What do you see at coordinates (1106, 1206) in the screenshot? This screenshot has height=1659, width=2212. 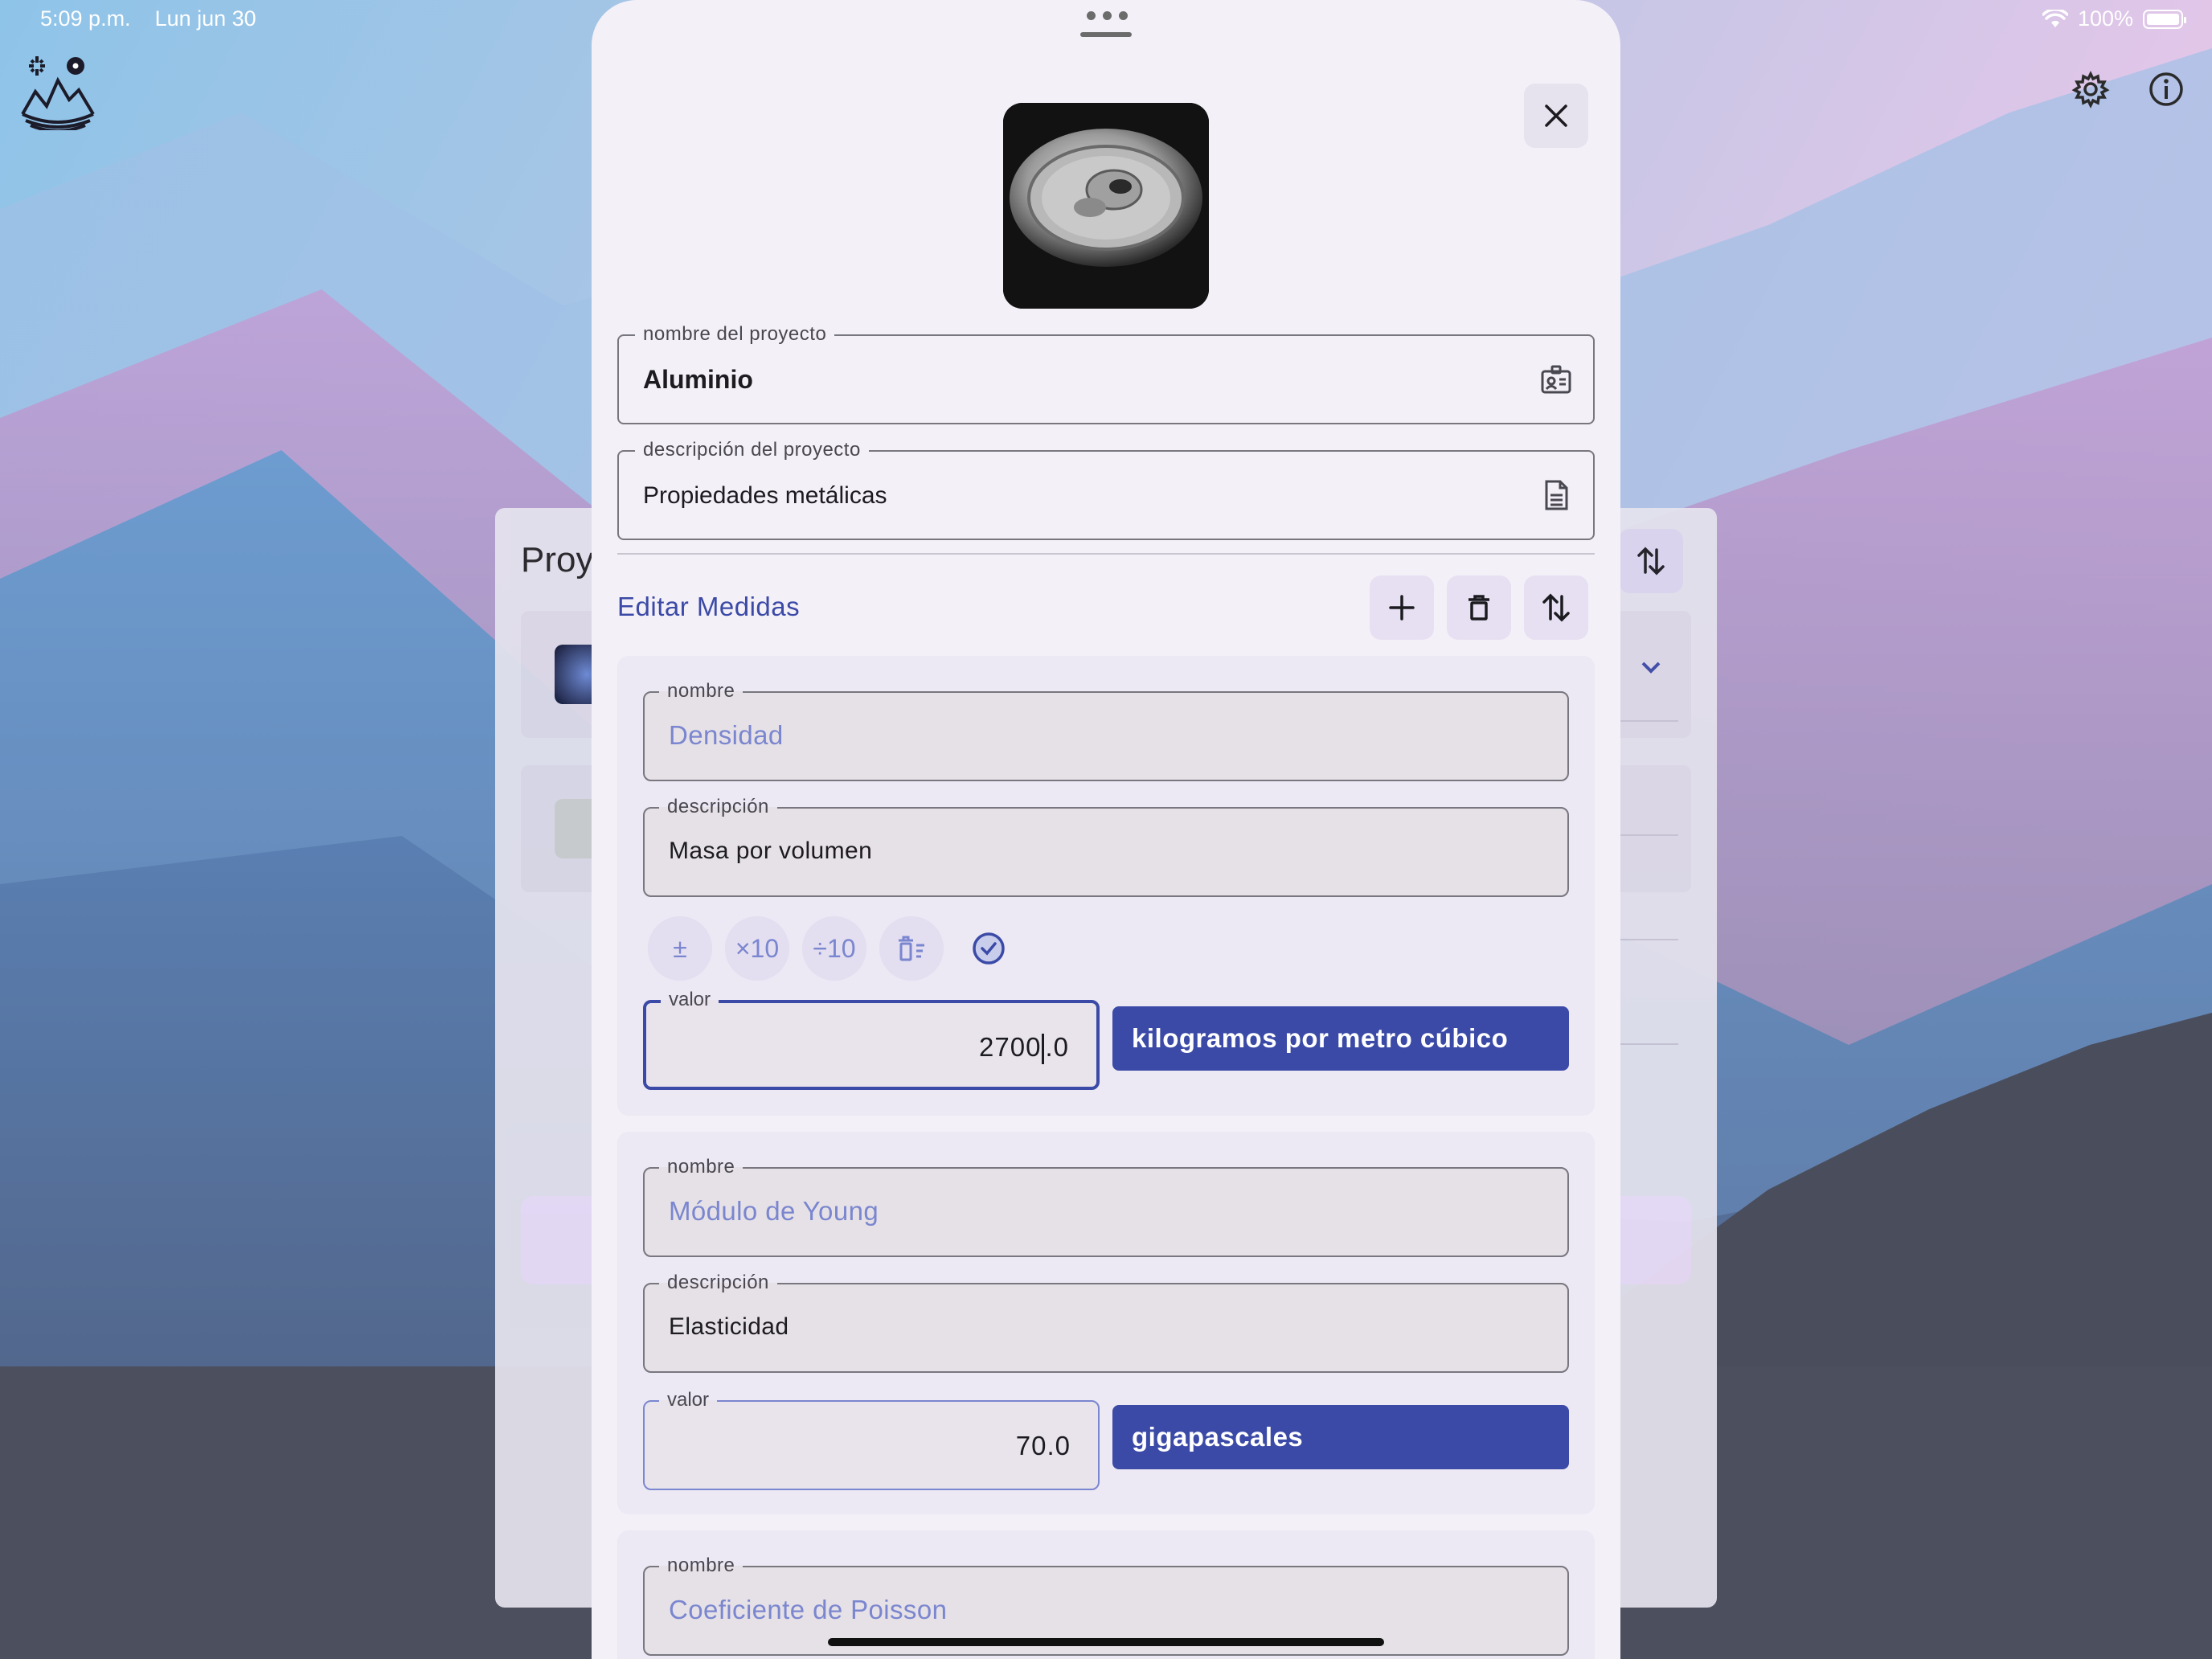 I see `measure-name-field: nombre Módulo de Young` at bounding box center [1106, 1206].